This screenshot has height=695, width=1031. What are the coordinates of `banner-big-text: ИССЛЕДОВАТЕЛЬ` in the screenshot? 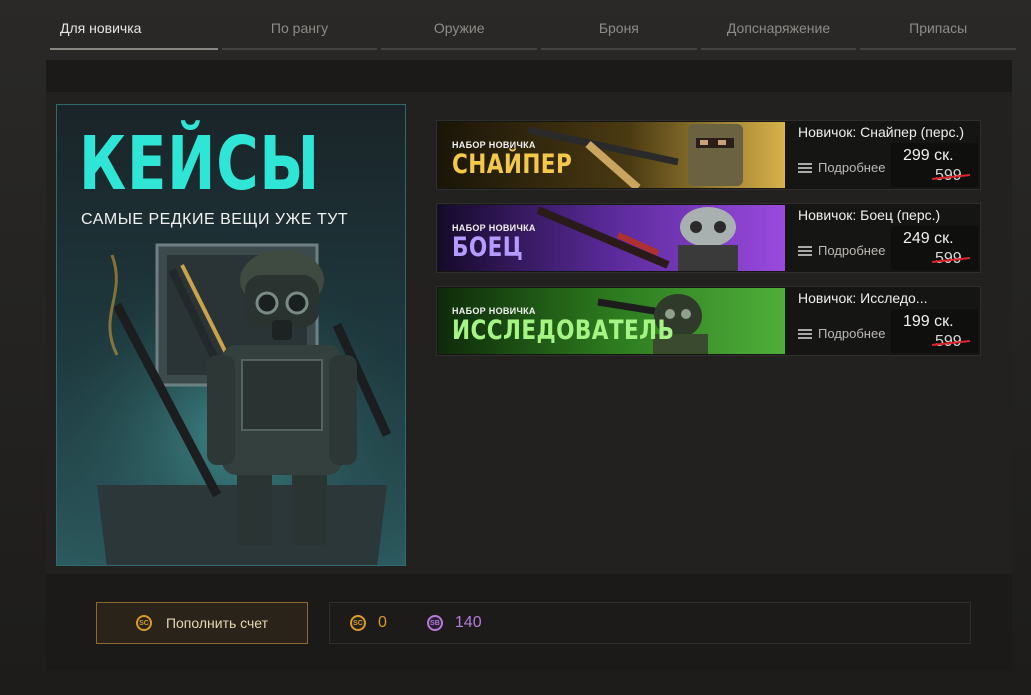 It's located at (563, 330).